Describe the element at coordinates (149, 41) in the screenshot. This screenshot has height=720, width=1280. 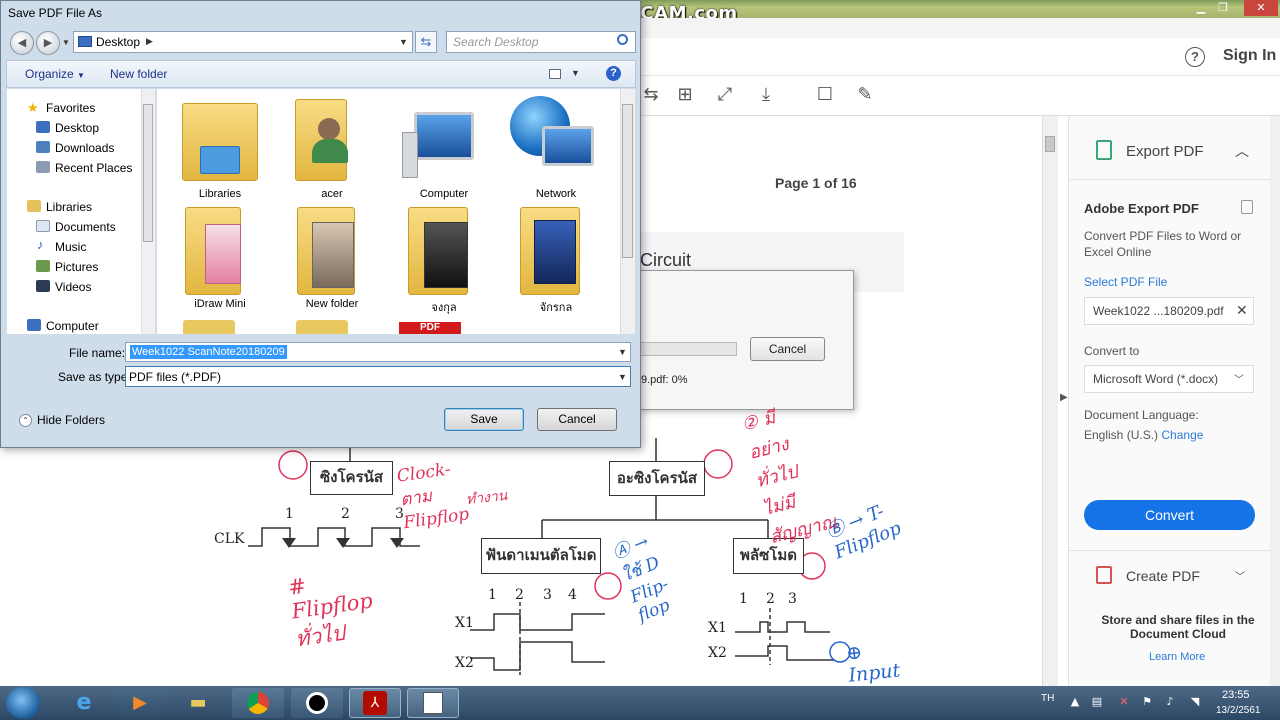
I see `breadcrumb-arrow-icon: ▶` at that location.